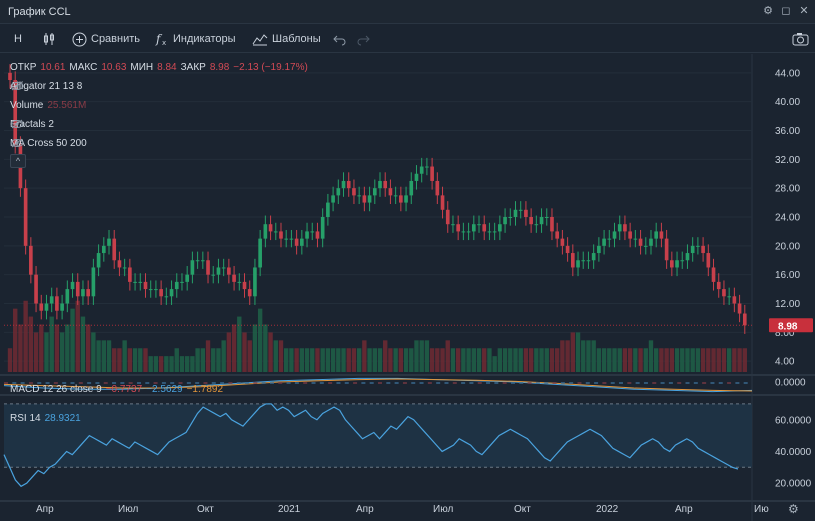 The height and width of the screenshot is (521, 815). Describe the element at coordinates (83, 67) in the screenshot. I see `high-label: МАКС` at that location.